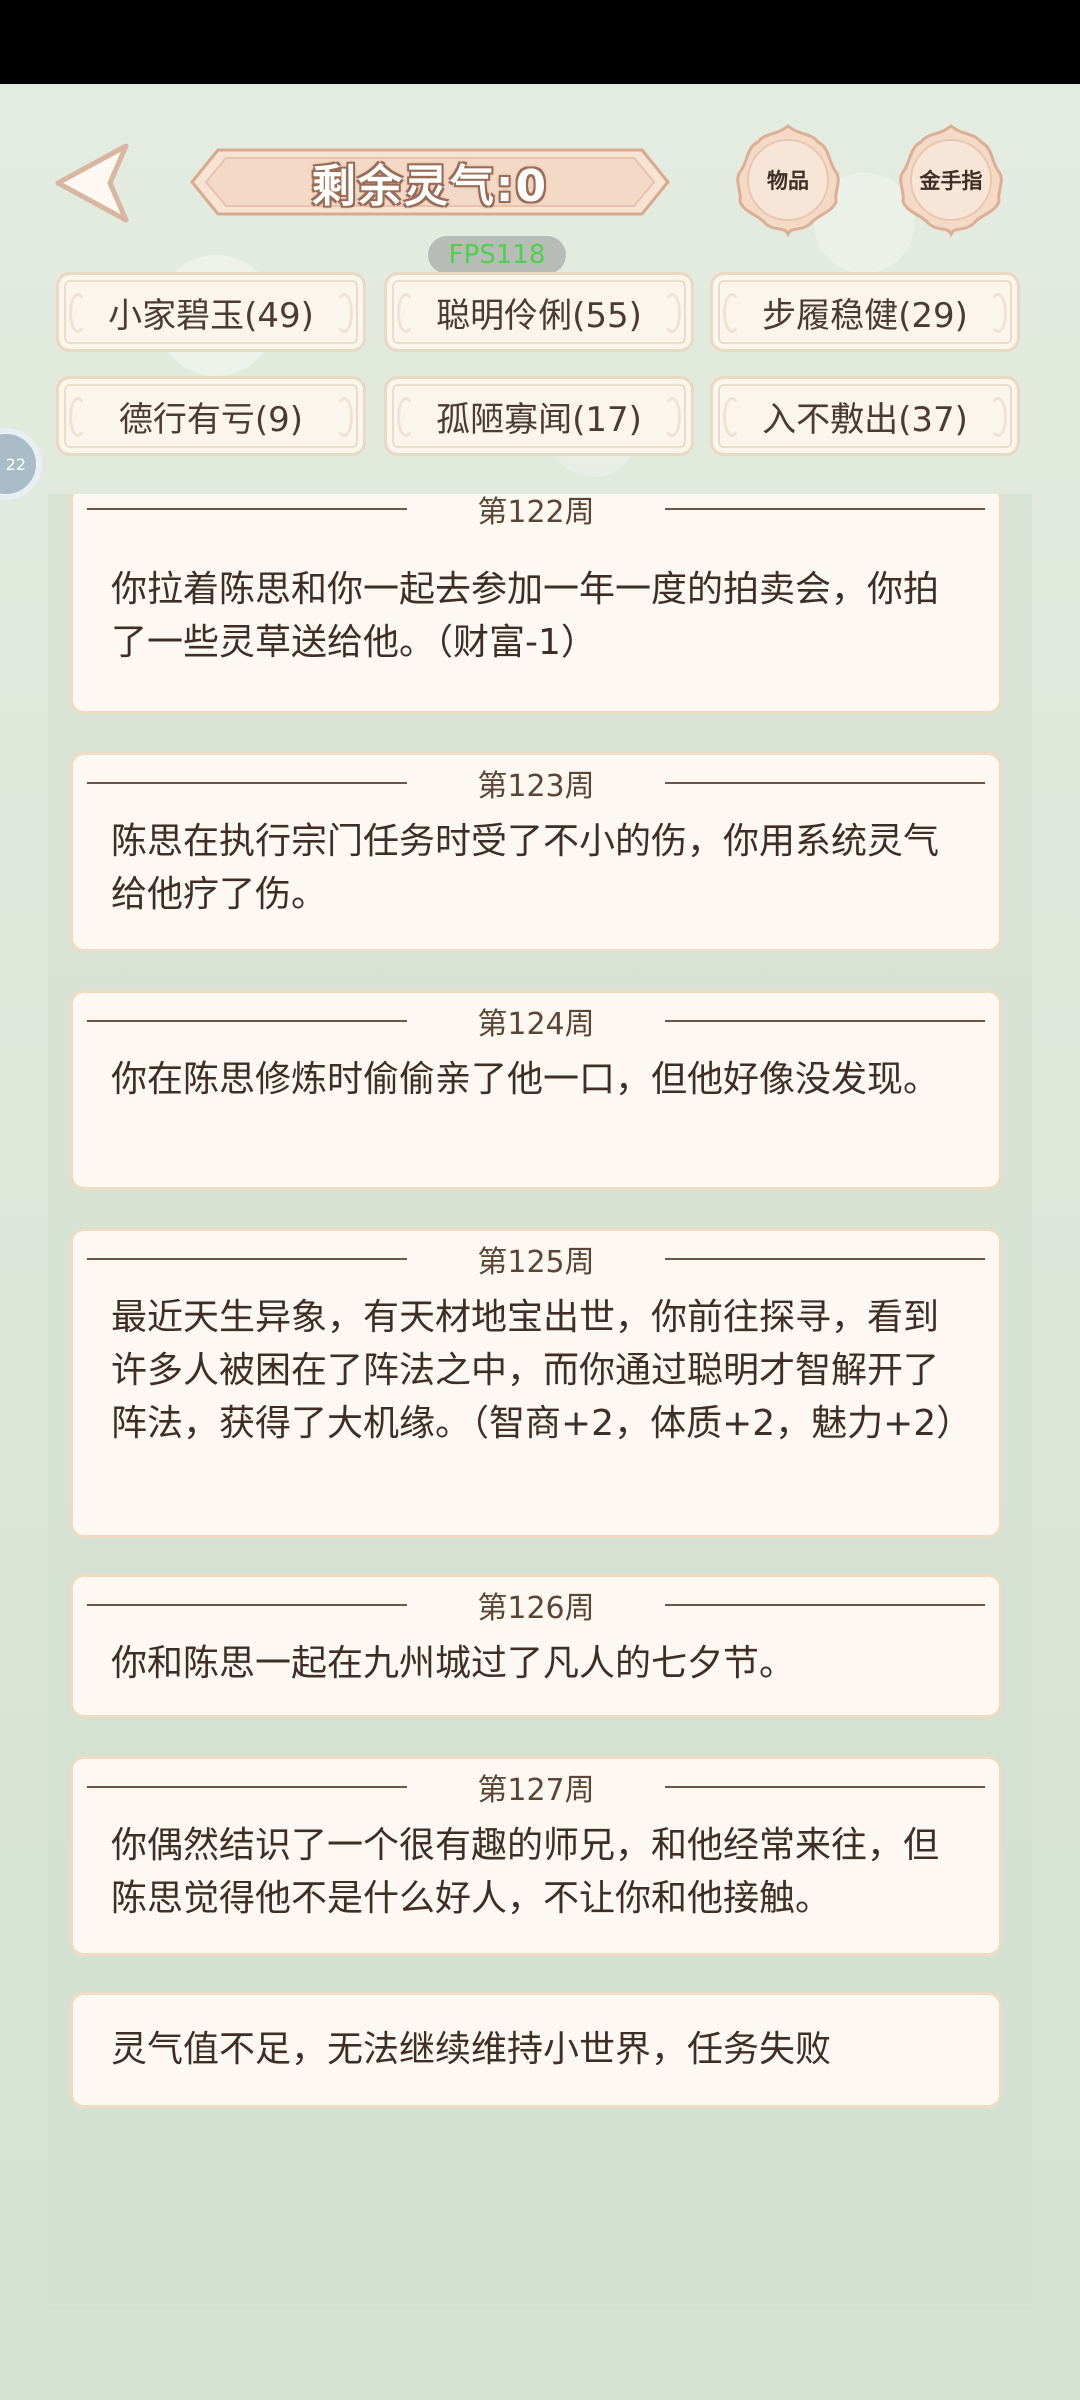  Describe the element at coordinates (525, 868) in the screenshot. I see `event-text: 陈思在执行宗门任务时受了不小的伤，你用系统灵气给他疗了伤。` at that location.